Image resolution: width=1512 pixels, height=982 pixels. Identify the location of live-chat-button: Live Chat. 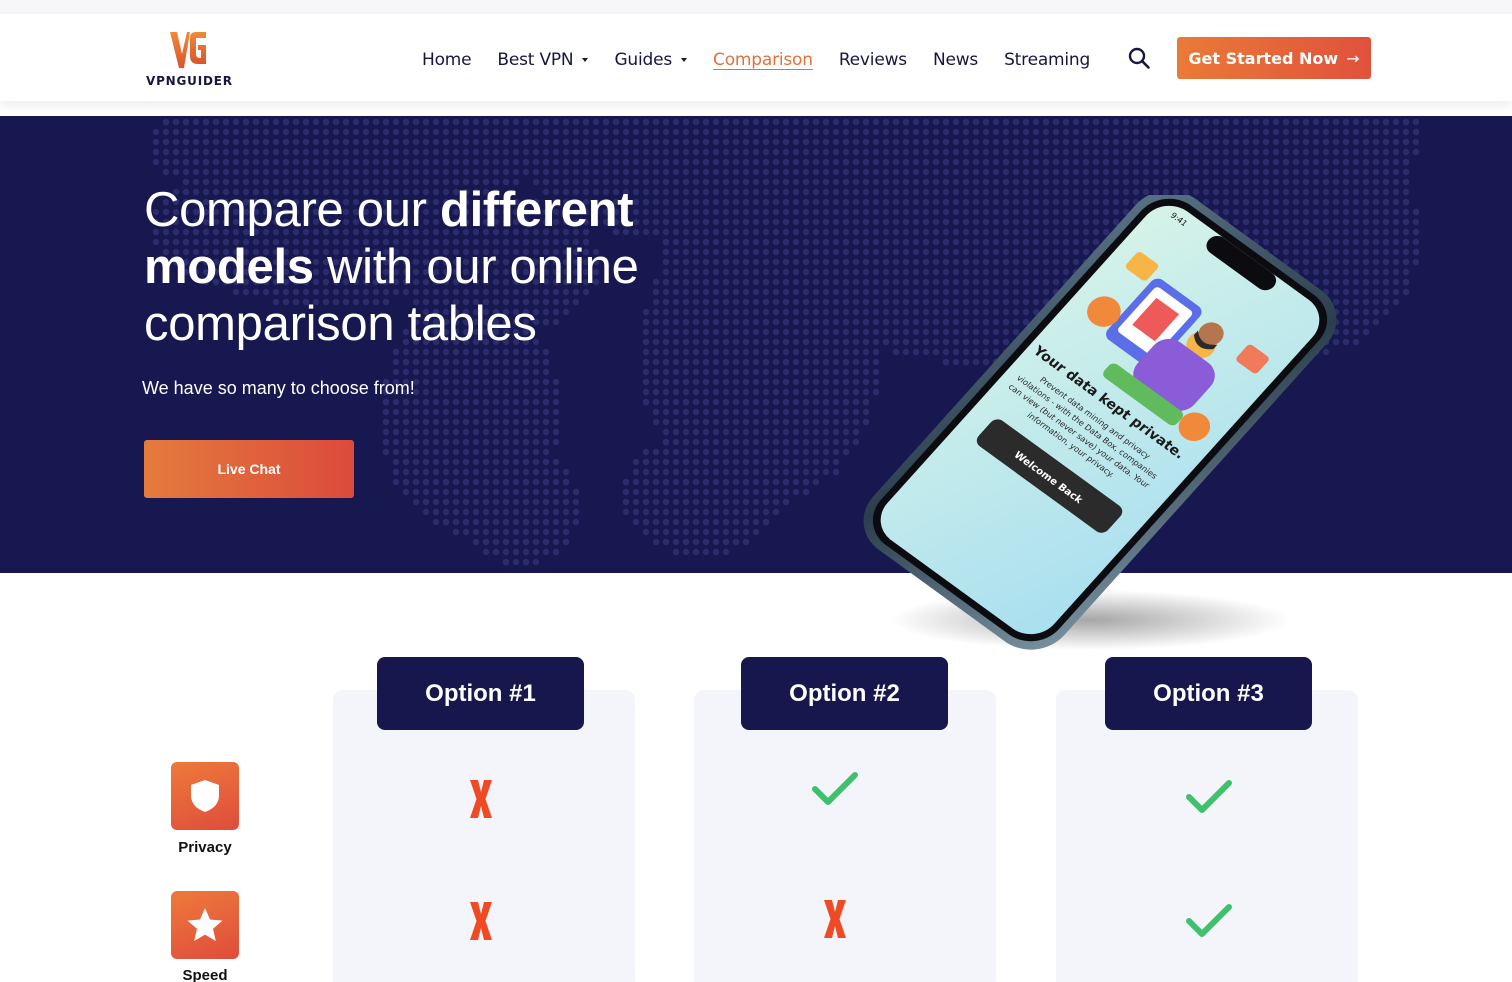
(249, 469).